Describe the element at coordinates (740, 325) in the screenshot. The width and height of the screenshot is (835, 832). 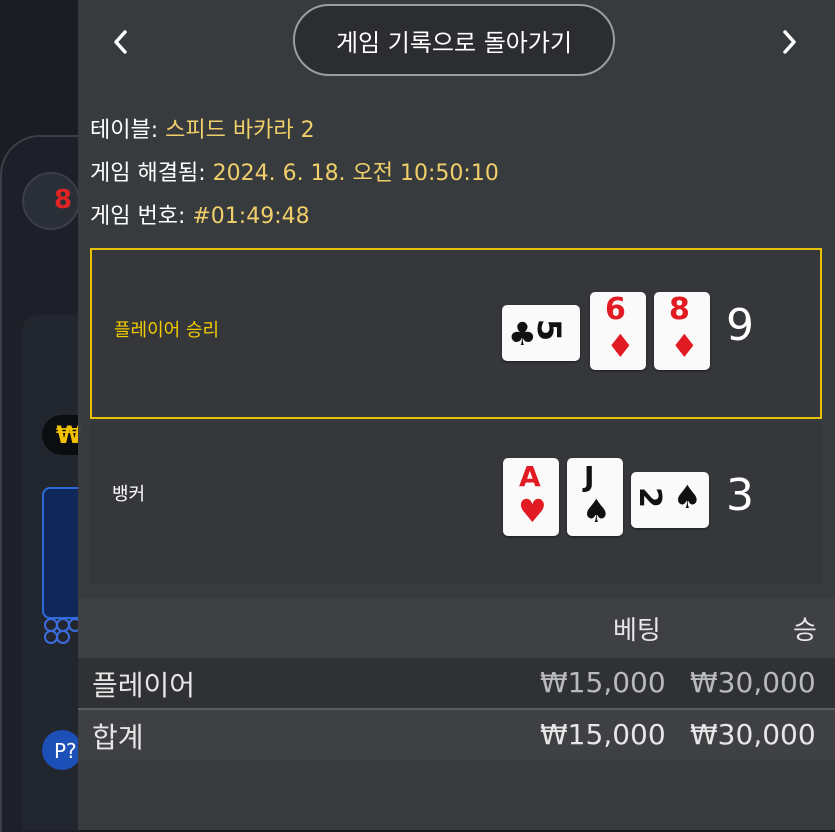
I see `player-score: 9` at that location.